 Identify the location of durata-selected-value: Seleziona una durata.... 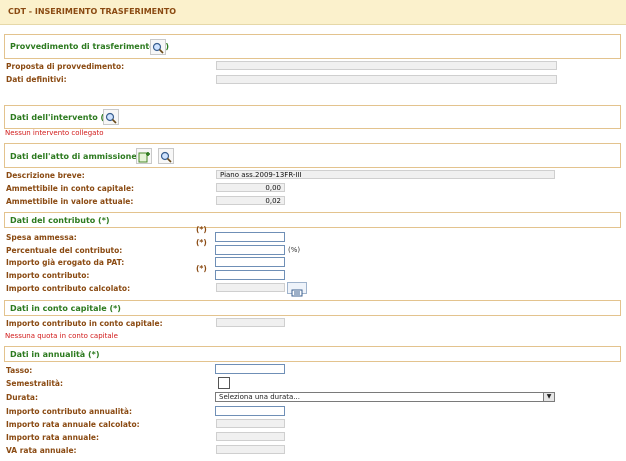
(259, 397).